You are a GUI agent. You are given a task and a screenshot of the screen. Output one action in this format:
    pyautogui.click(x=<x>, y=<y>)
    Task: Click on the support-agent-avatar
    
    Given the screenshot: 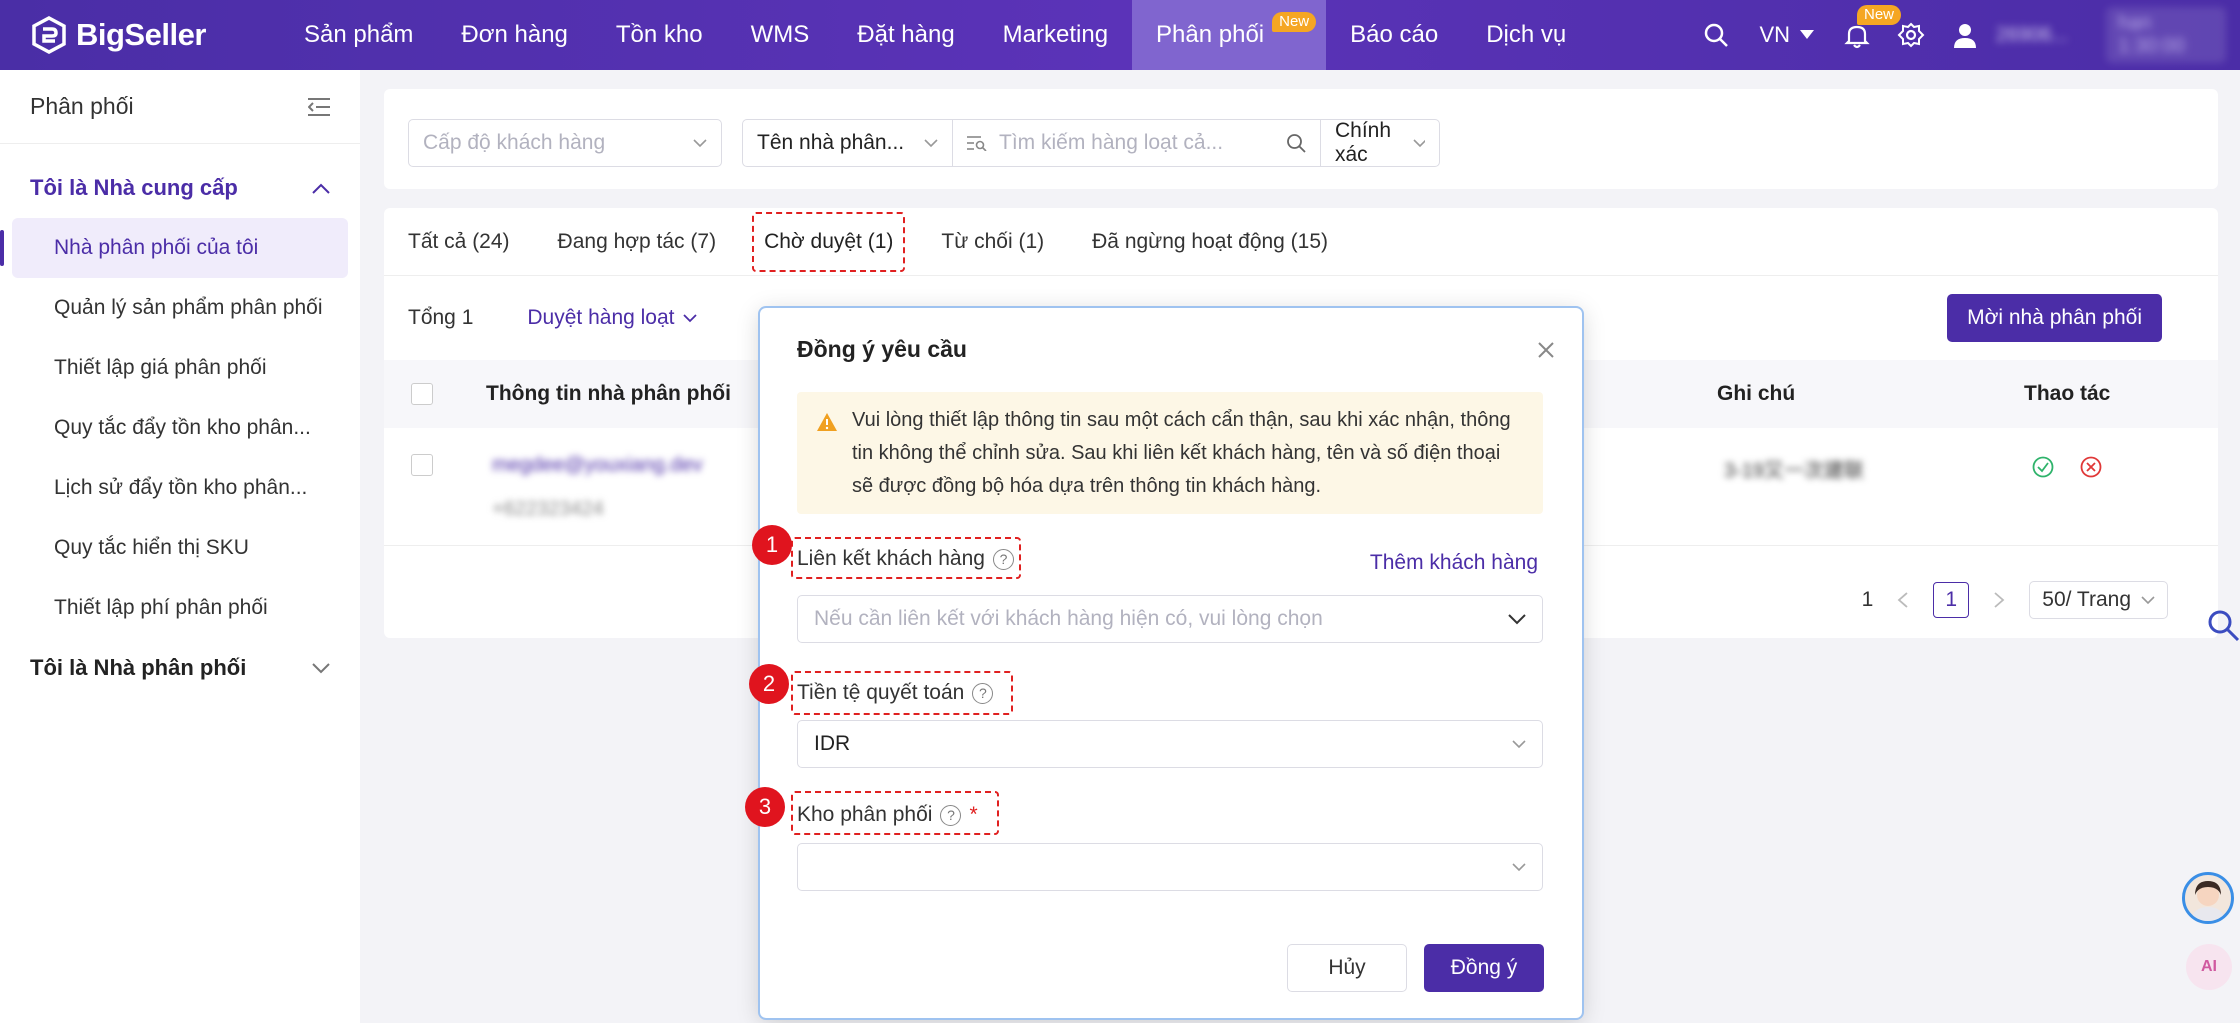 What is the action you would take?
    pyautogui.click(x=2208, y=898)
    